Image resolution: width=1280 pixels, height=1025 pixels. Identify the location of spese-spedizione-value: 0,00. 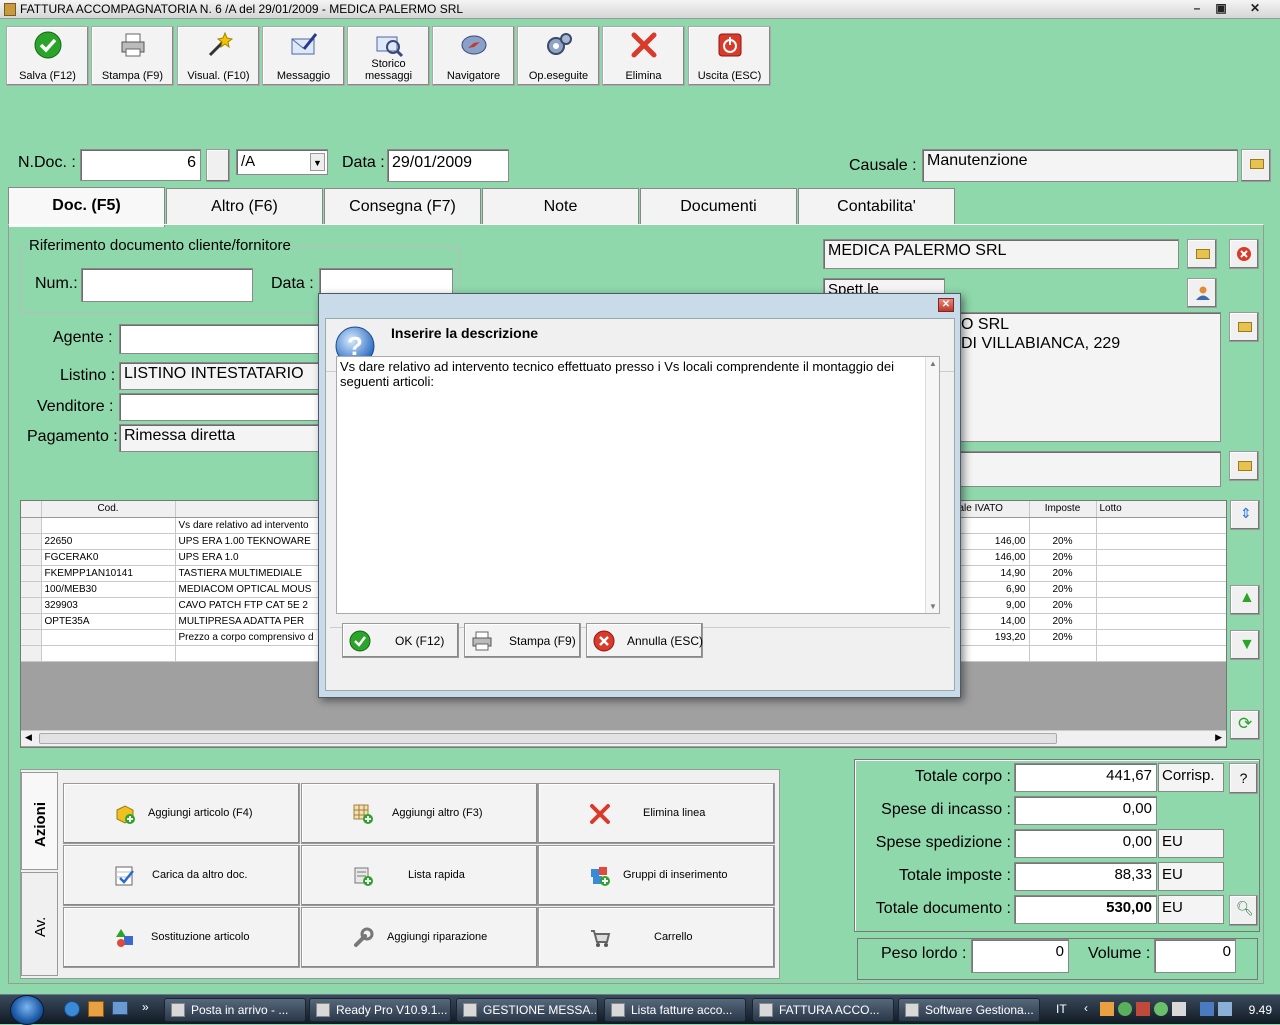
(1085, 843).